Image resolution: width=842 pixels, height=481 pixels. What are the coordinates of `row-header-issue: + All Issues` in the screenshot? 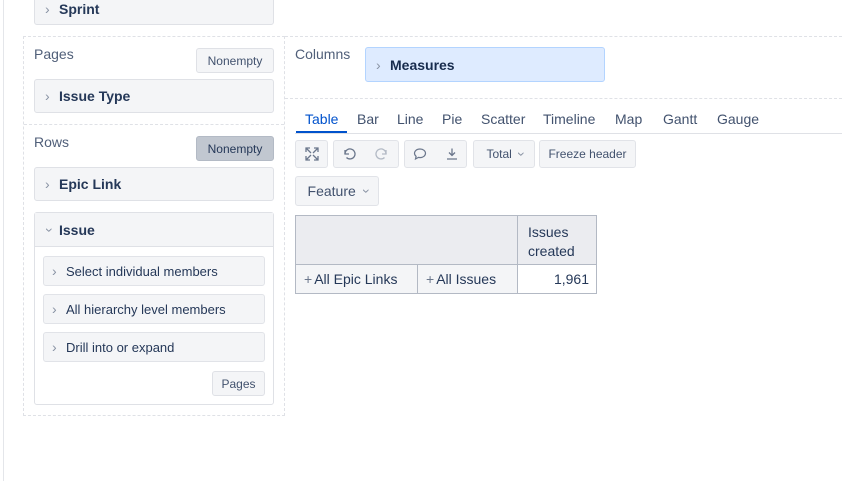 It's located at (467, 279).